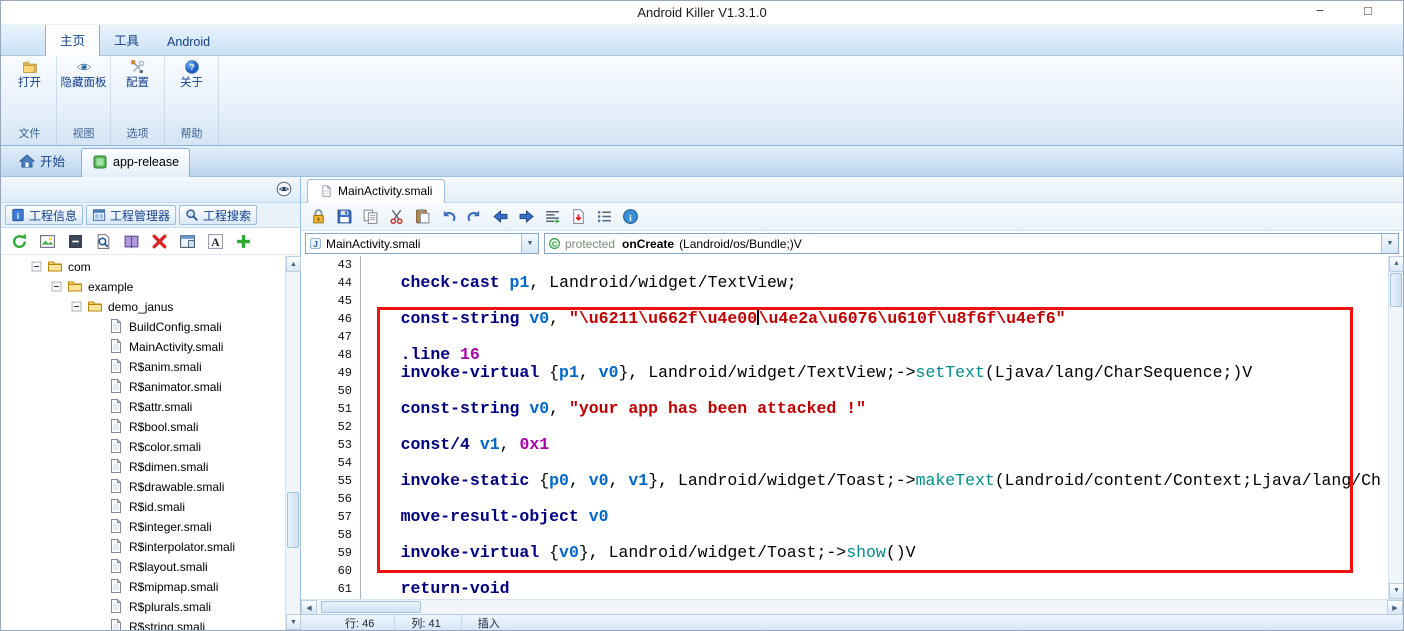 The image size is (1404, 631). I want to click on tree-item-r-drawable-smali: R$drawable.smali, so click(143, 486).